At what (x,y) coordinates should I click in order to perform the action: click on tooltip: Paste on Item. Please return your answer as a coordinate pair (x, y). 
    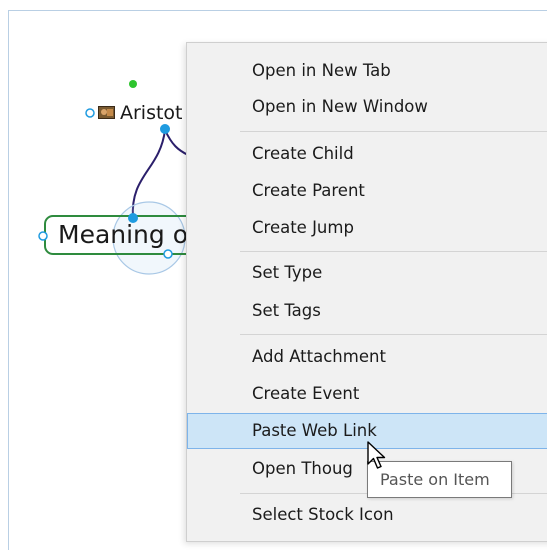
    Looking at the image, I should click on (439, 479).